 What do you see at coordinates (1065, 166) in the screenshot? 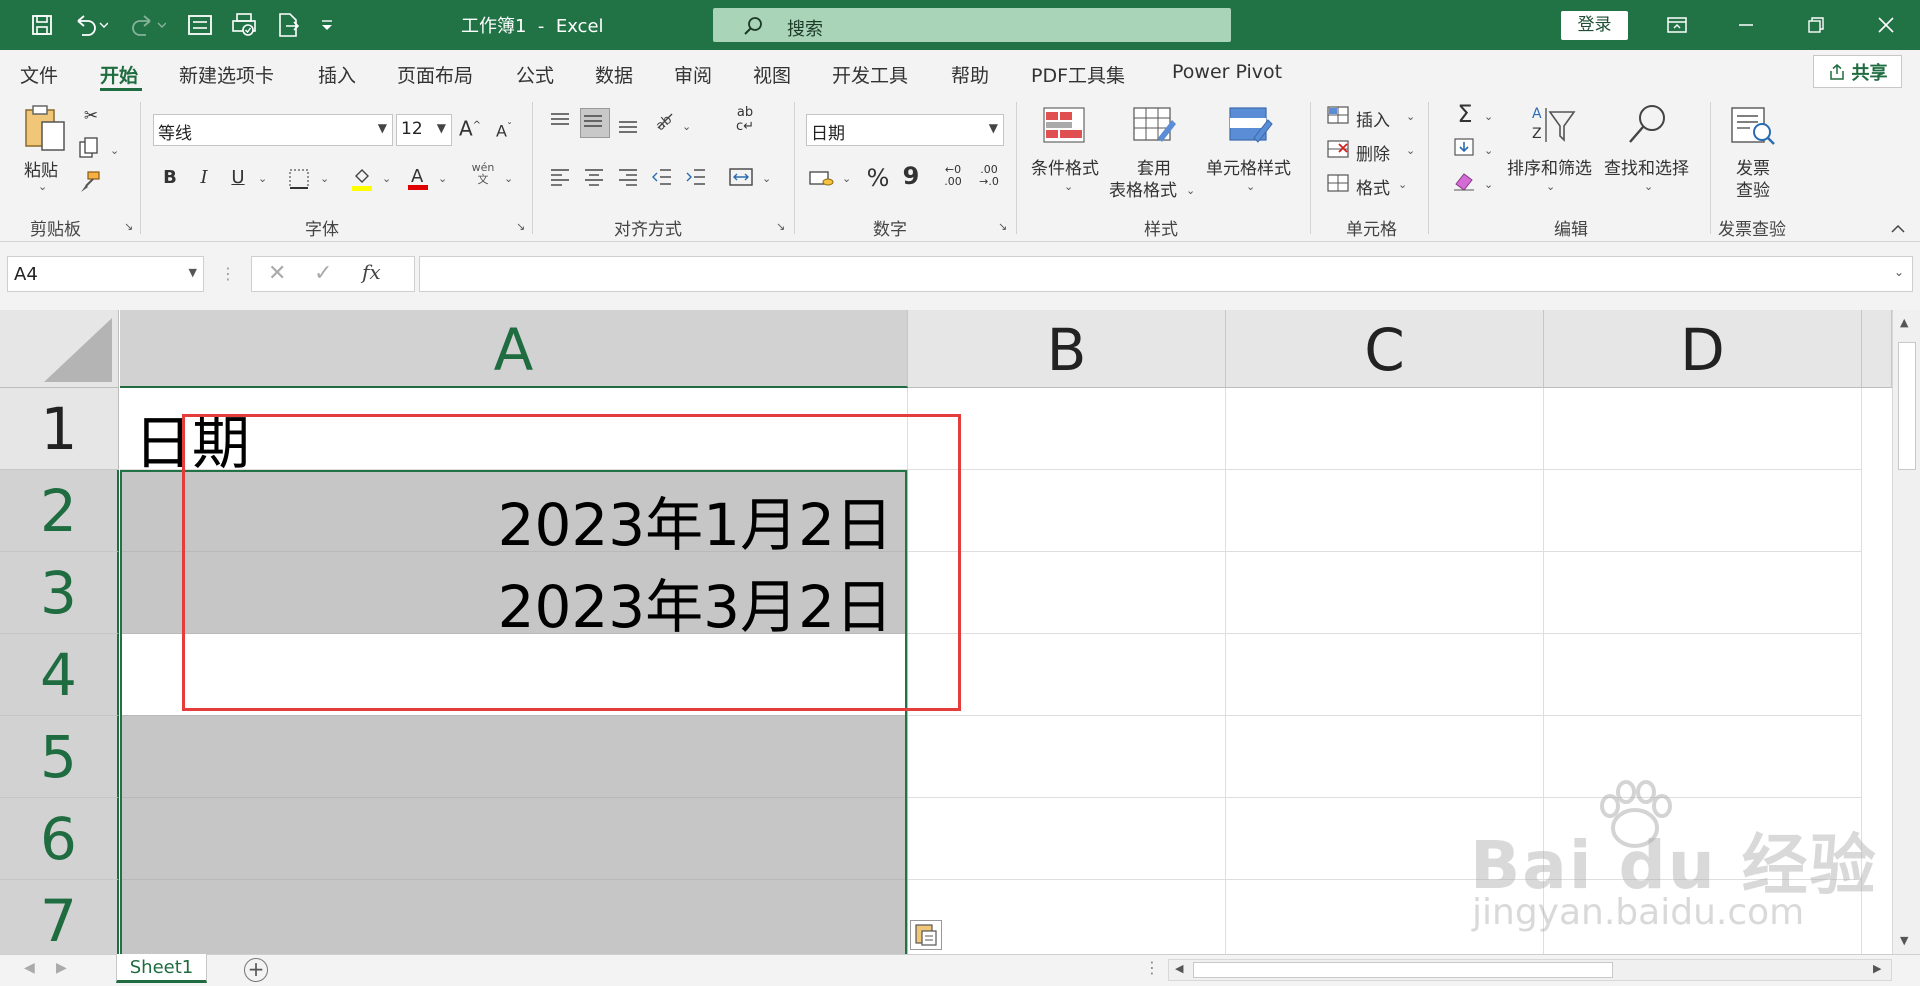
I see `conditional-formatting-label: 条件格式` at bounding box center [1065, 166].